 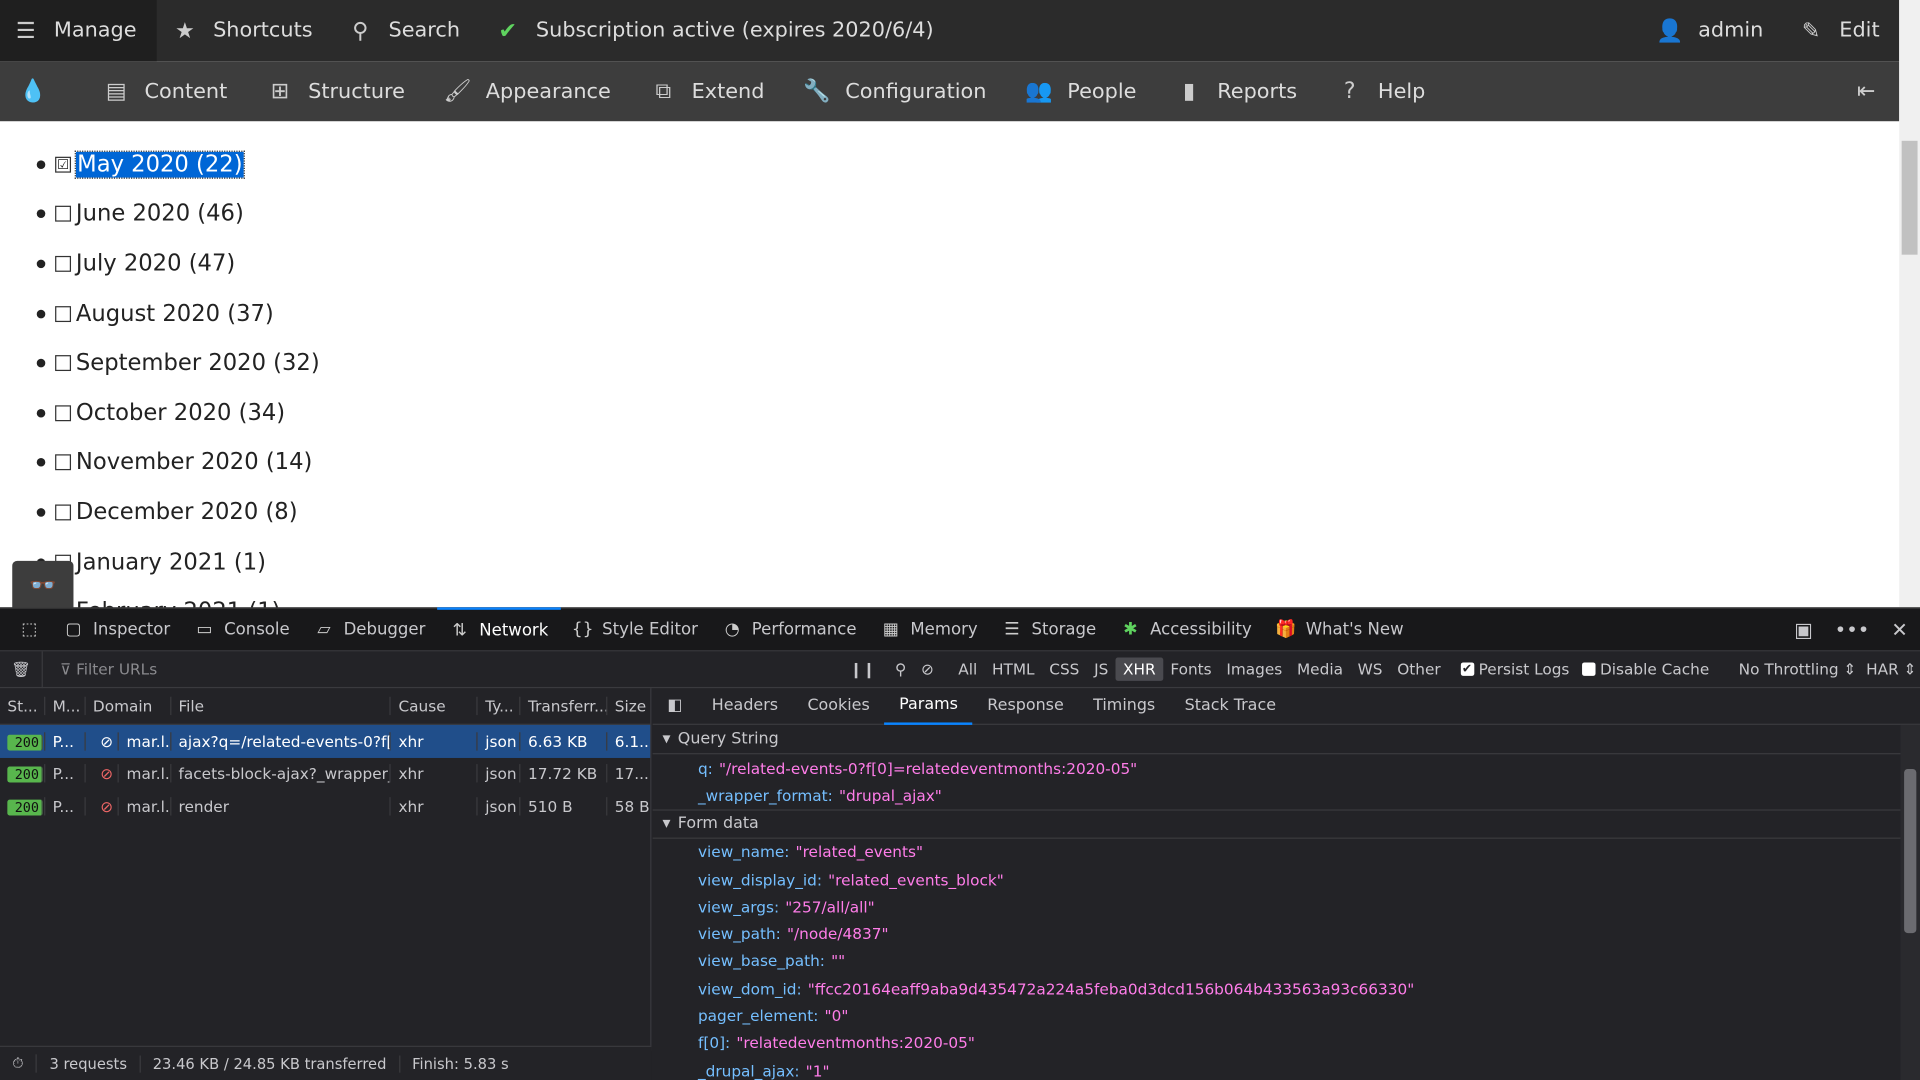 What do you see at coordinates (1286, 879) in the screenshot?
I see `param-row: view_display_id: "related_events_block"` at bounding box center [1286, 879].